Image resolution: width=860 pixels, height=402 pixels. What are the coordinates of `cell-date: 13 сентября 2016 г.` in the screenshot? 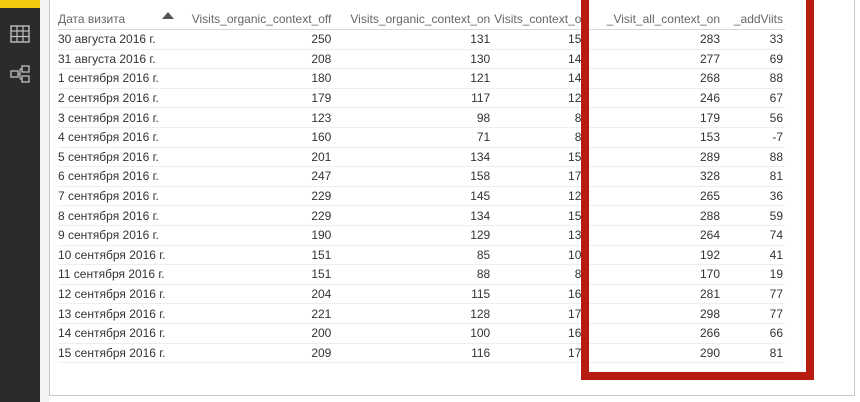 It's located at (116, 313).